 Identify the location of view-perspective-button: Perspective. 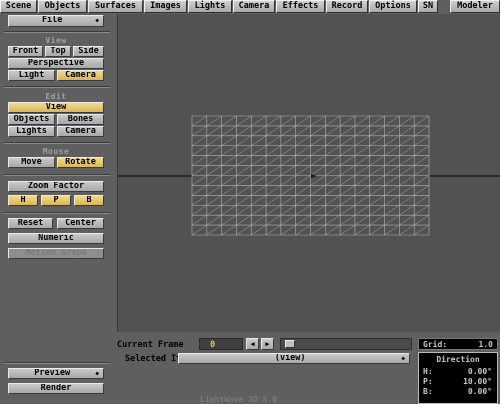
(56, 63).